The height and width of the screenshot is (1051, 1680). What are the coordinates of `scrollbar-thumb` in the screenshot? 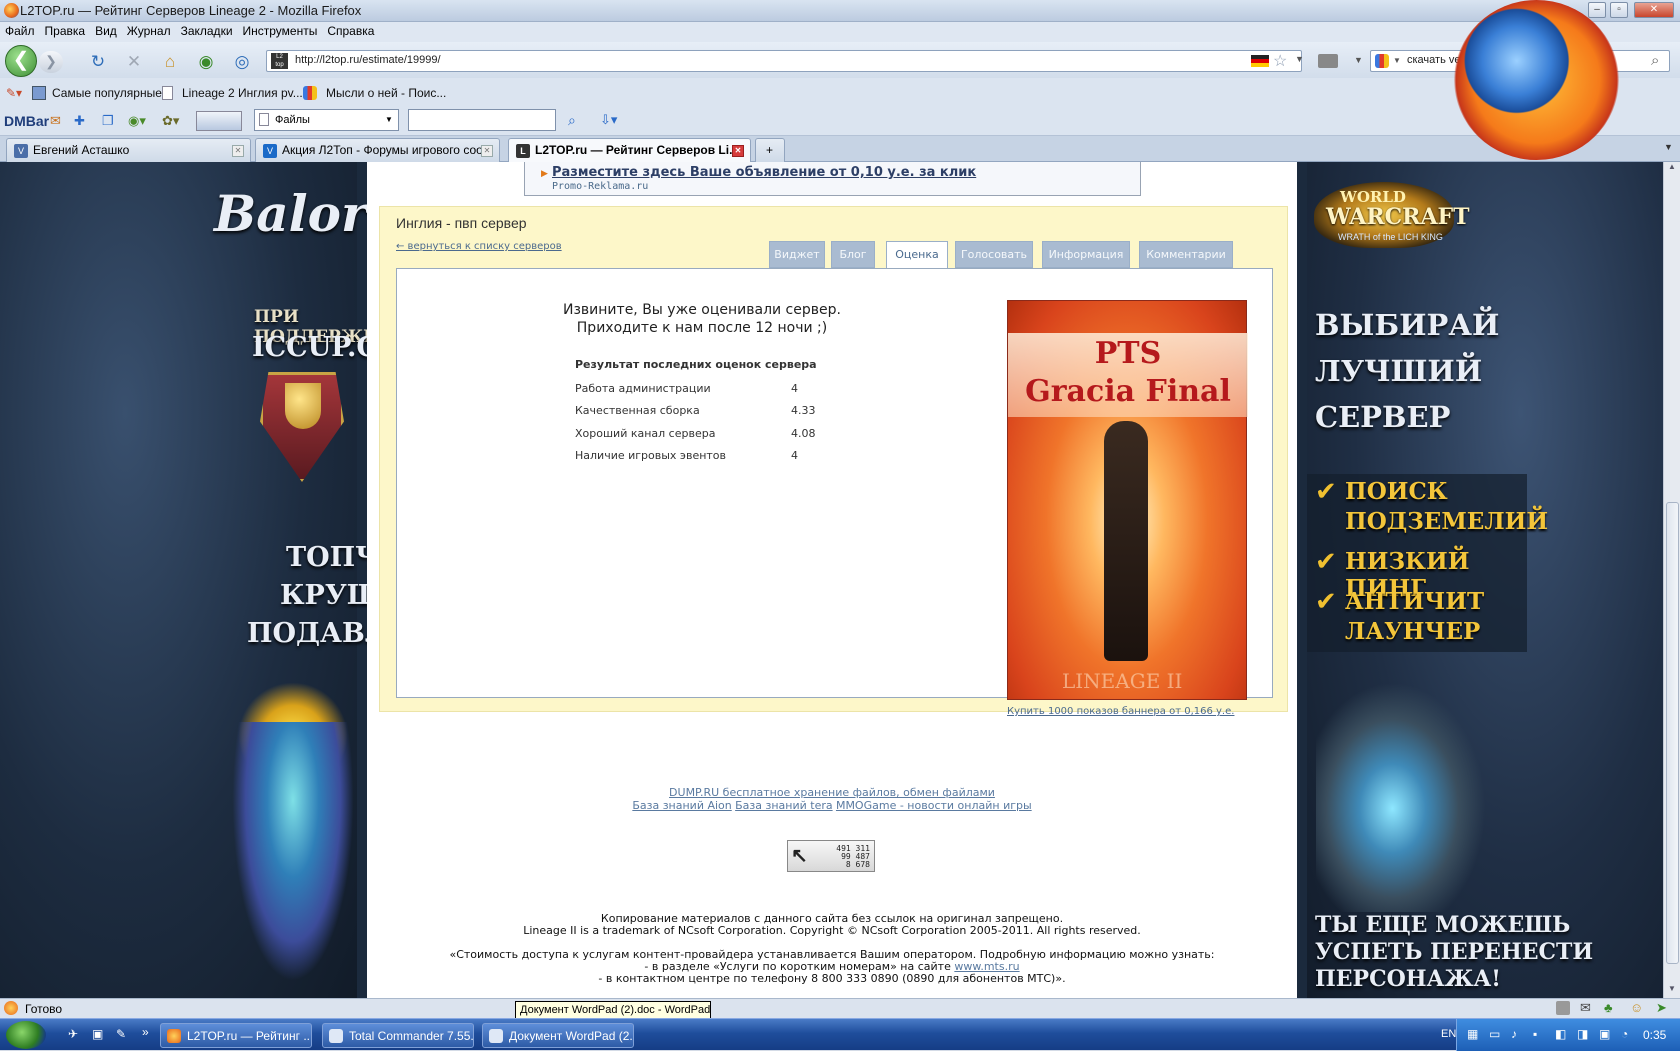 It's located at (1672, 733).